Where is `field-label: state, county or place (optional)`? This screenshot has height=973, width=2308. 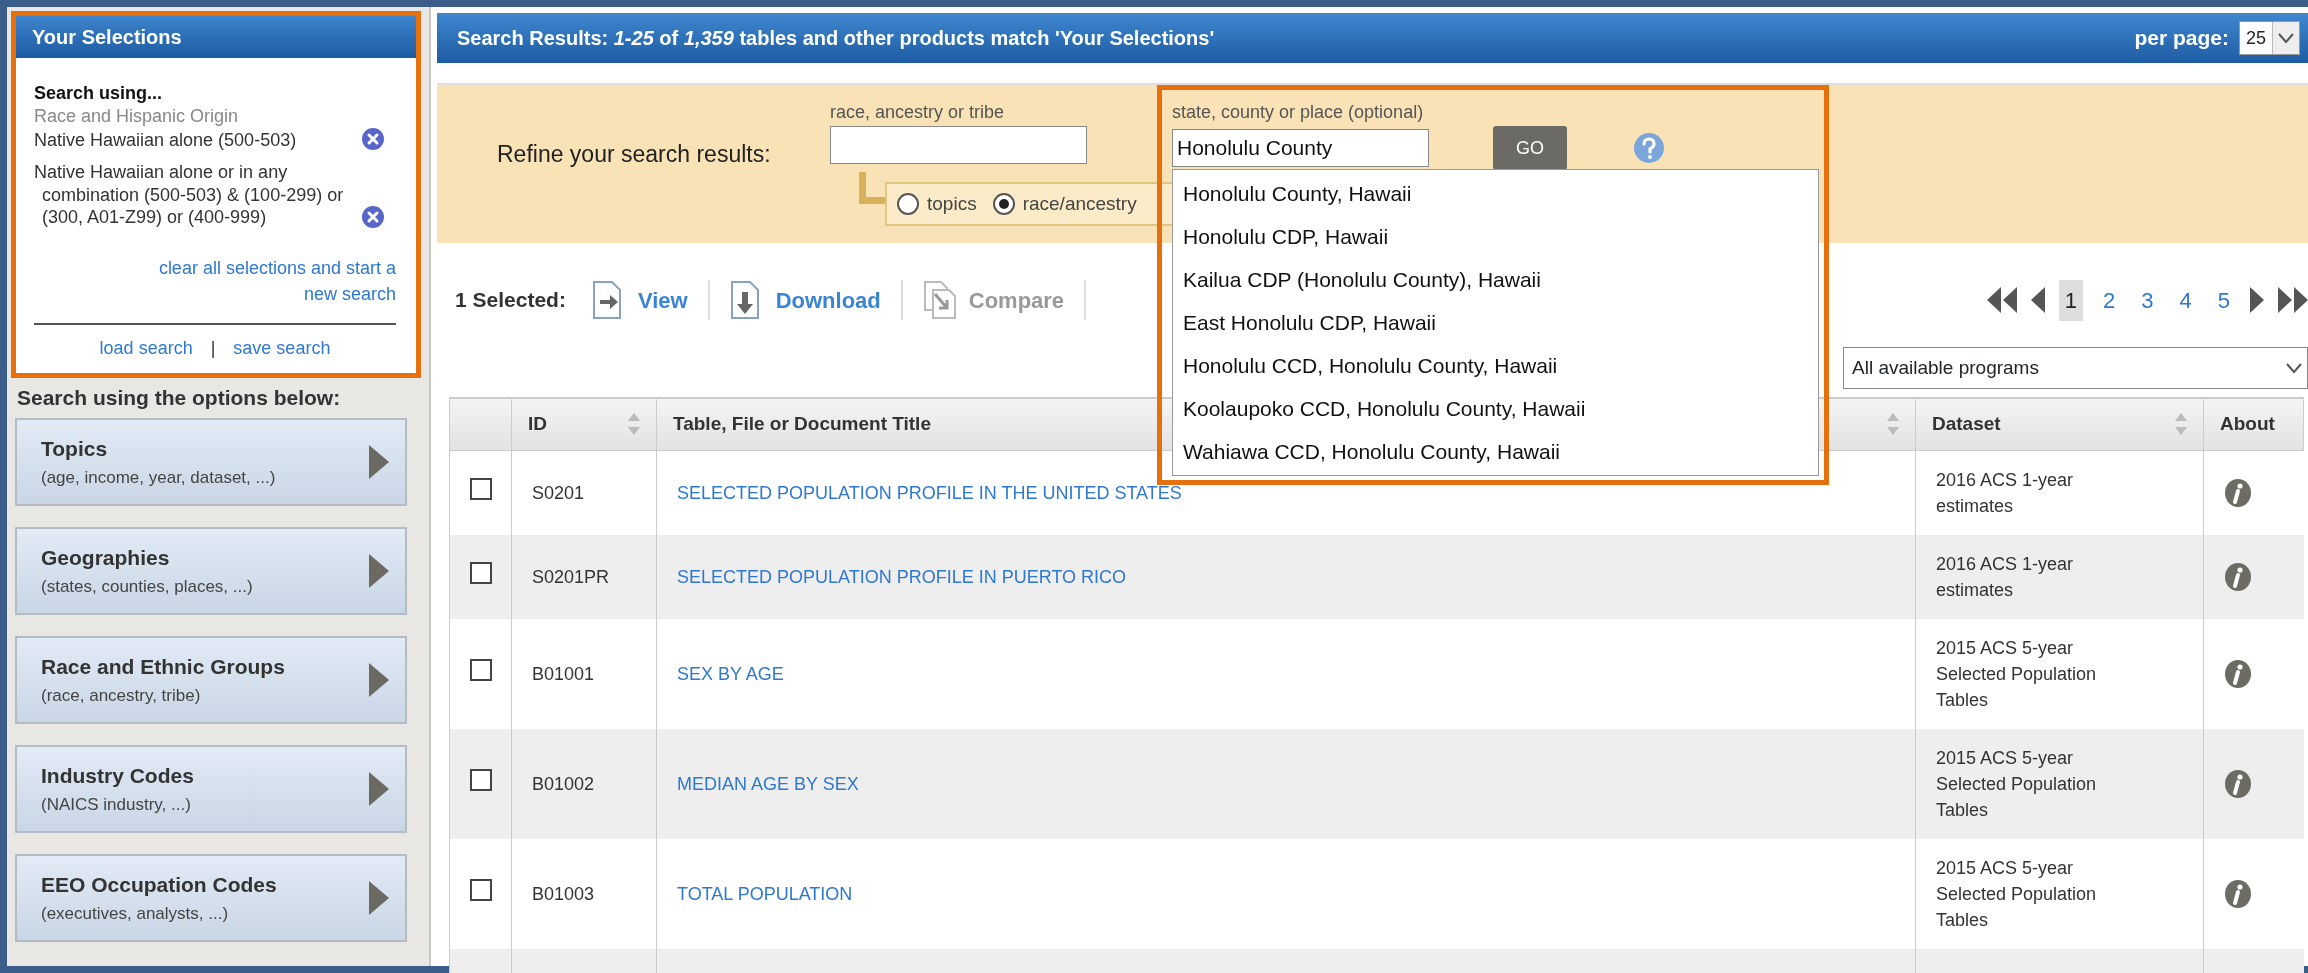 field-label: state, county or place (optional) is located at coordinates (1298, 112).